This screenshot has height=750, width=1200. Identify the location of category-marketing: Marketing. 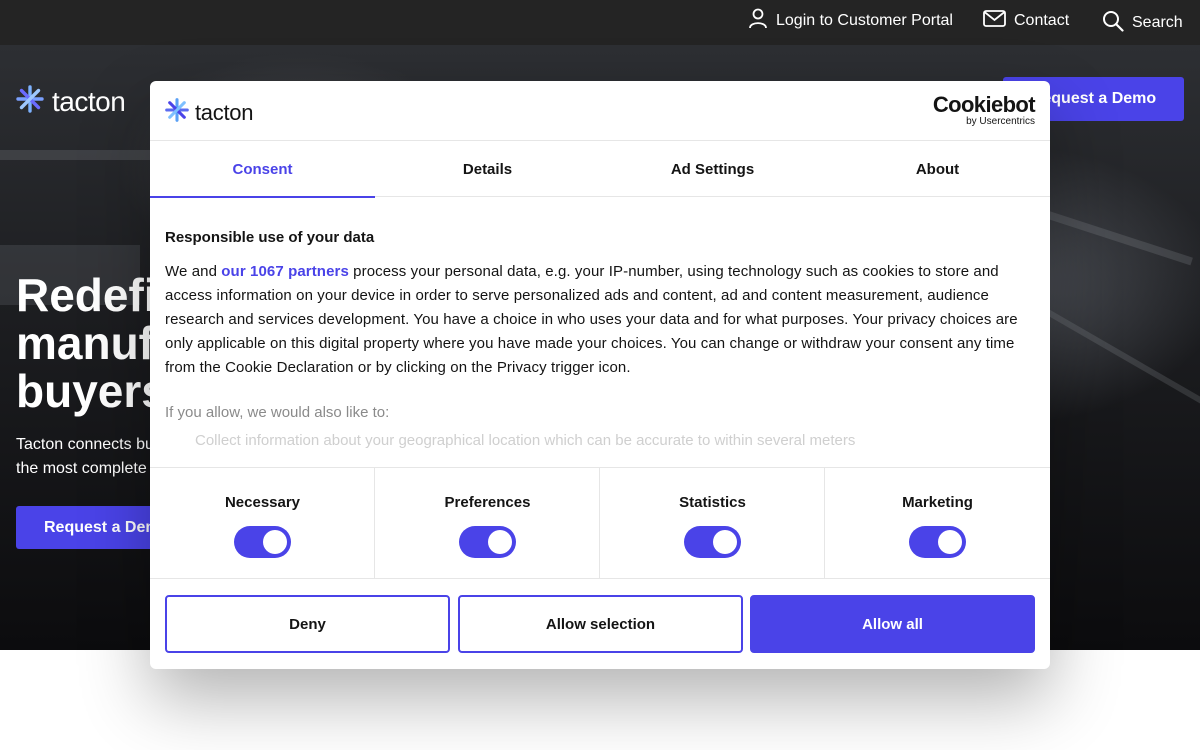
(937, 523).